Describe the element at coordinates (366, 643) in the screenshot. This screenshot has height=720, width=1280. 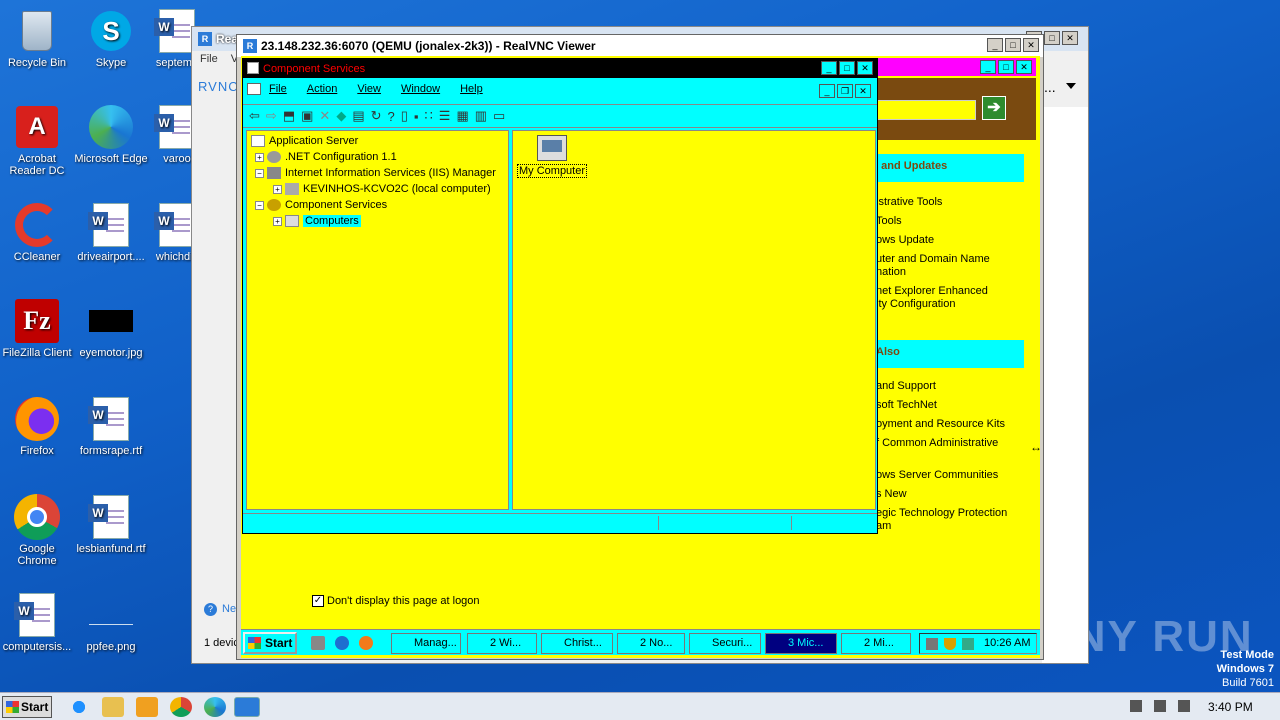
I see `firefox-icon` at that location.